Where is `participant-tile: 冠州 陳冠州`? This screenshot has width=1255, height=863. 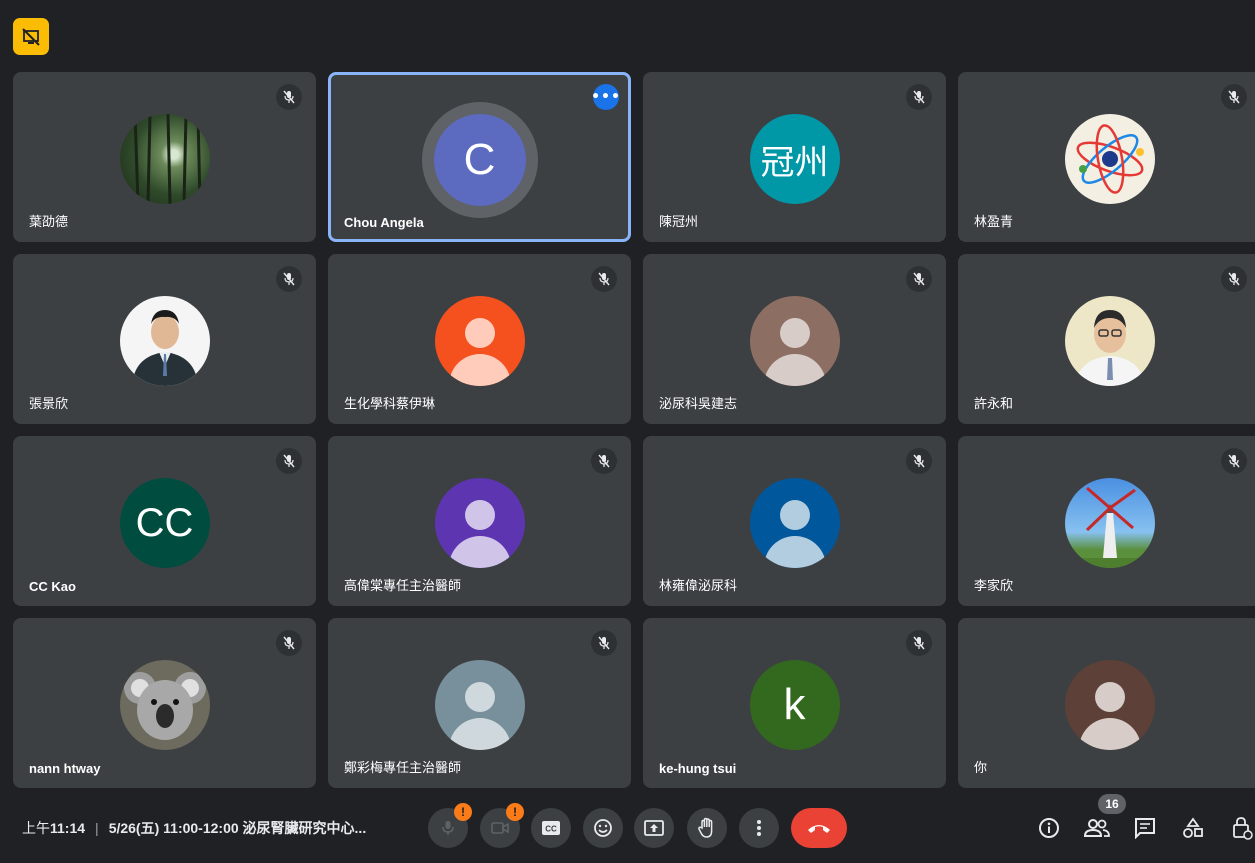
participant-tile: 冠州 陳冠州 is located at coordinates (794, 157).